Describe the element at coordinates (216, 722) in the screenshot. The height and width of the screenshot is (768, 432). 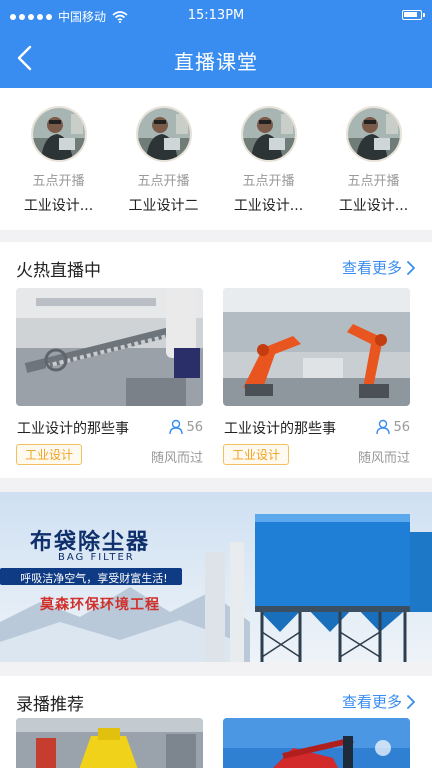
I see `recorded-section: 录播推荐 查看更多` at that location.